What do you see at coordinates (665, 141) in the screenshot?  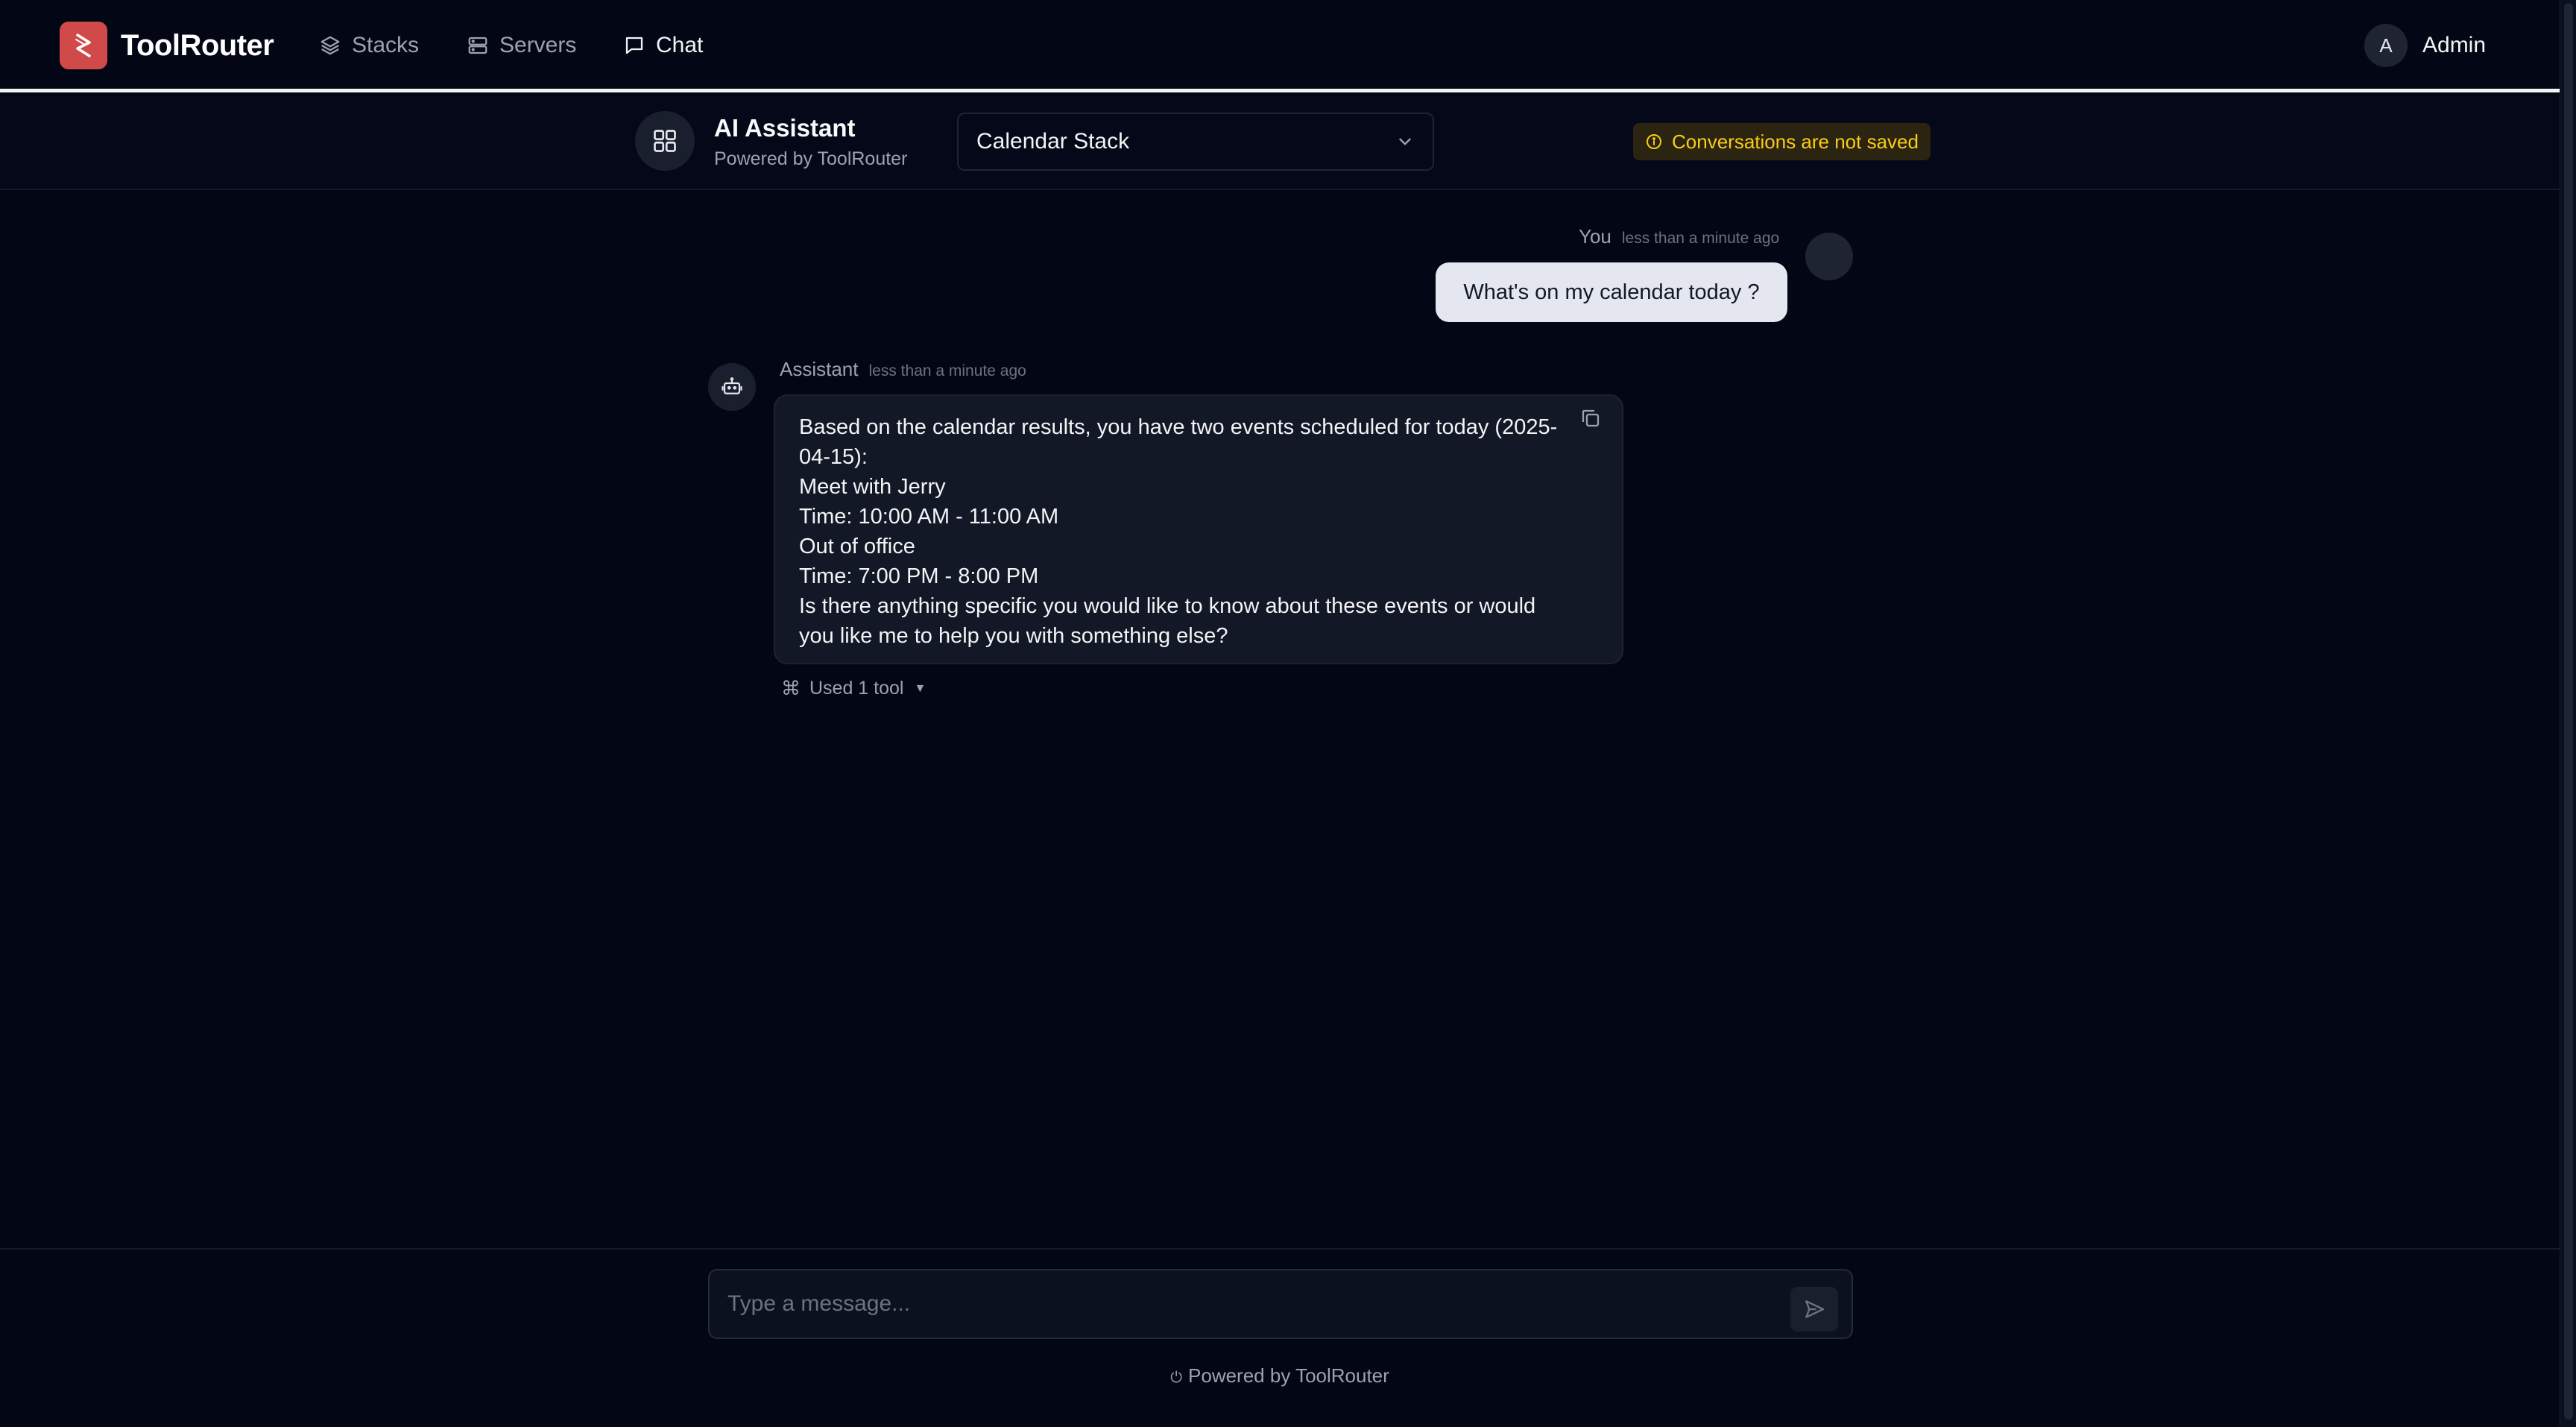 I see `grid-icon` at bounding box center [665, 141].